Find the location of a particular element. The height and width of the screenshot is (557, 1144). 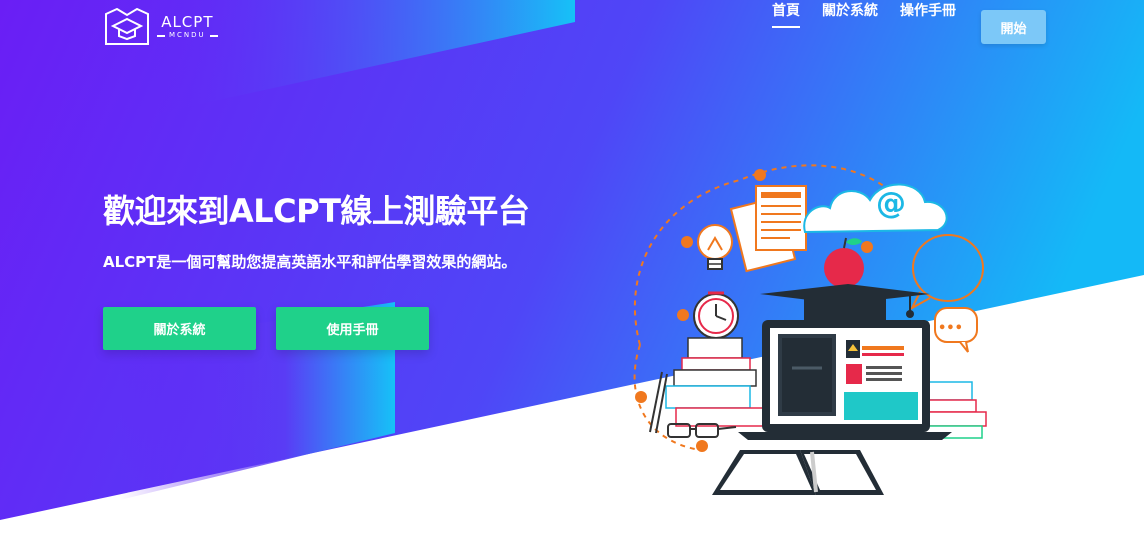

brand-subtitle: MCNDU is located at coordinates (187, 35).